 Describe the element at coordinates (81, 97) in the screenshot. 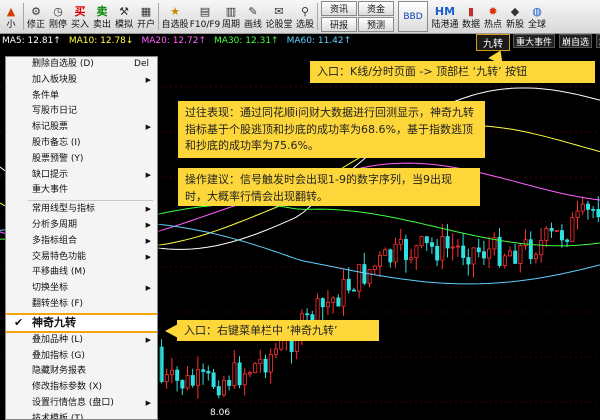

I see `menu-item: 条件单` at that location.